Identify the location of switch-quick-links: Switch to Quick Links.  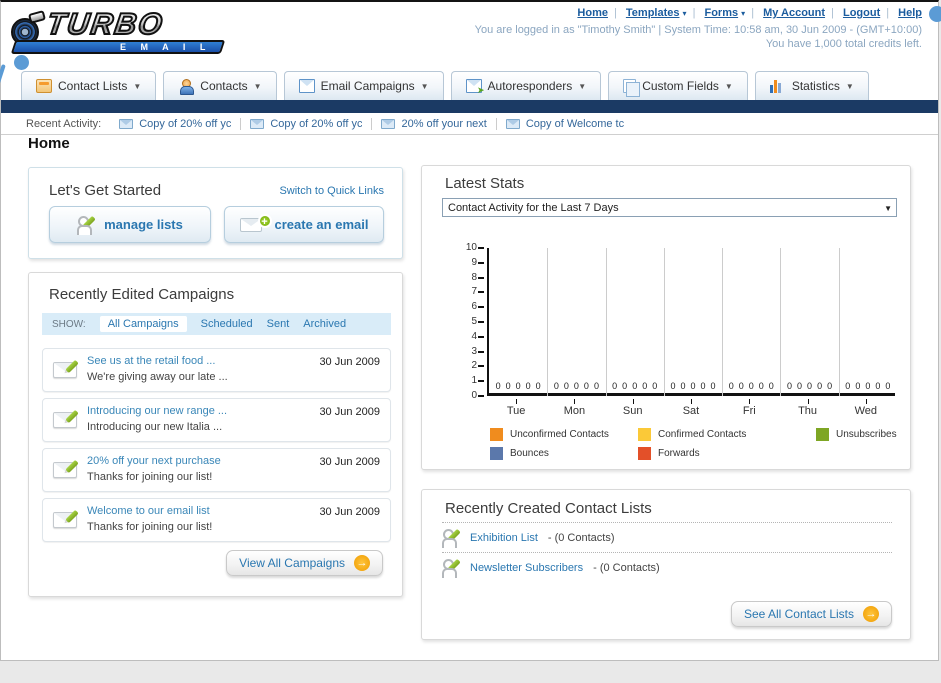
(331, 191).